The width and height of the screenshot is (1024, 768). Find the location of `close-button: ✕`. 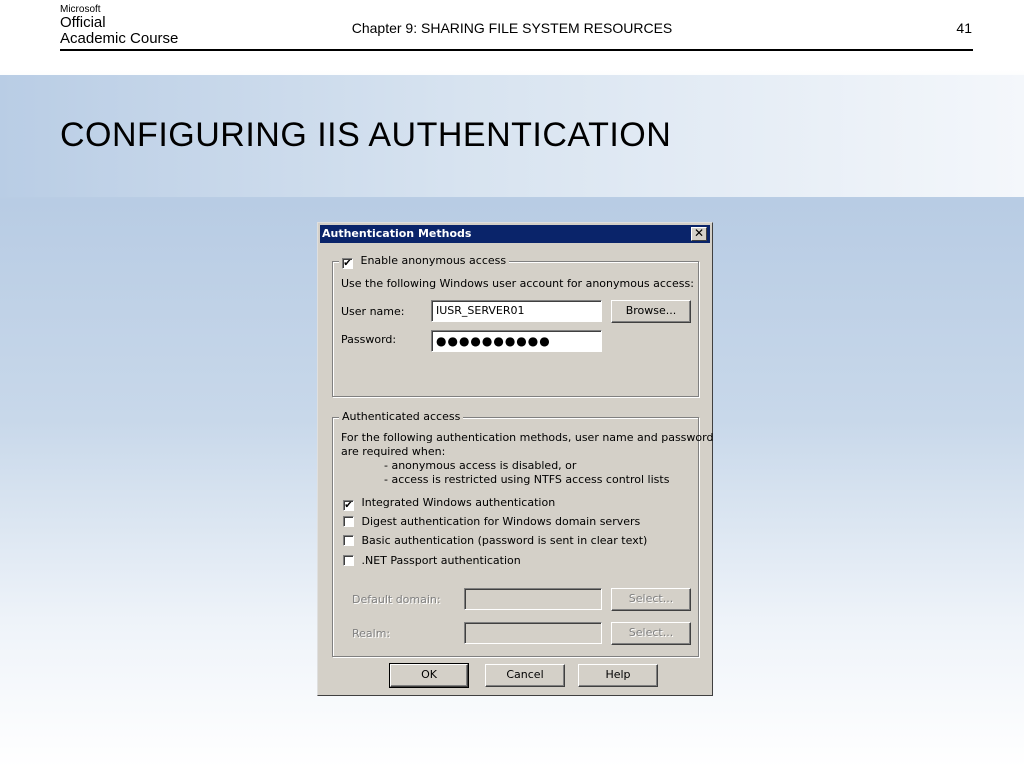

close-button: ✕ is located at coordinates (699, 234).